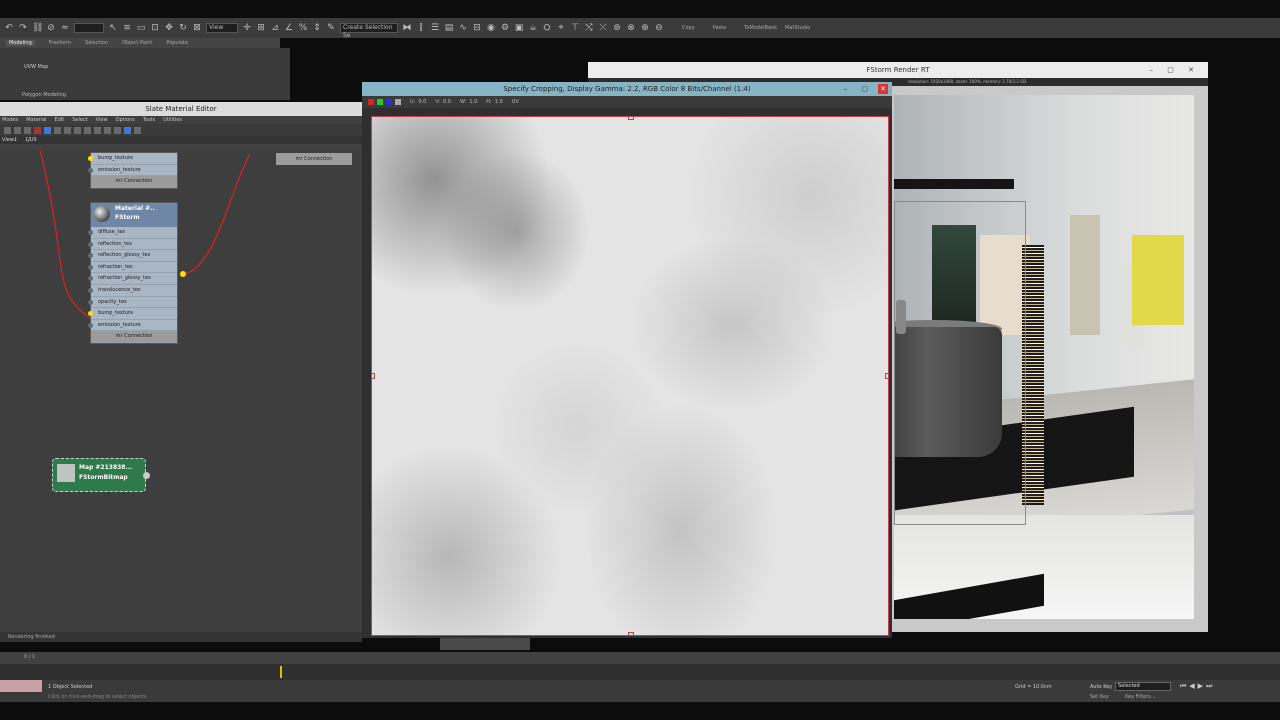 The width and height of the screenshot is (1280, 720). I want to click on align-icon: ⫿, so click(421, 28).